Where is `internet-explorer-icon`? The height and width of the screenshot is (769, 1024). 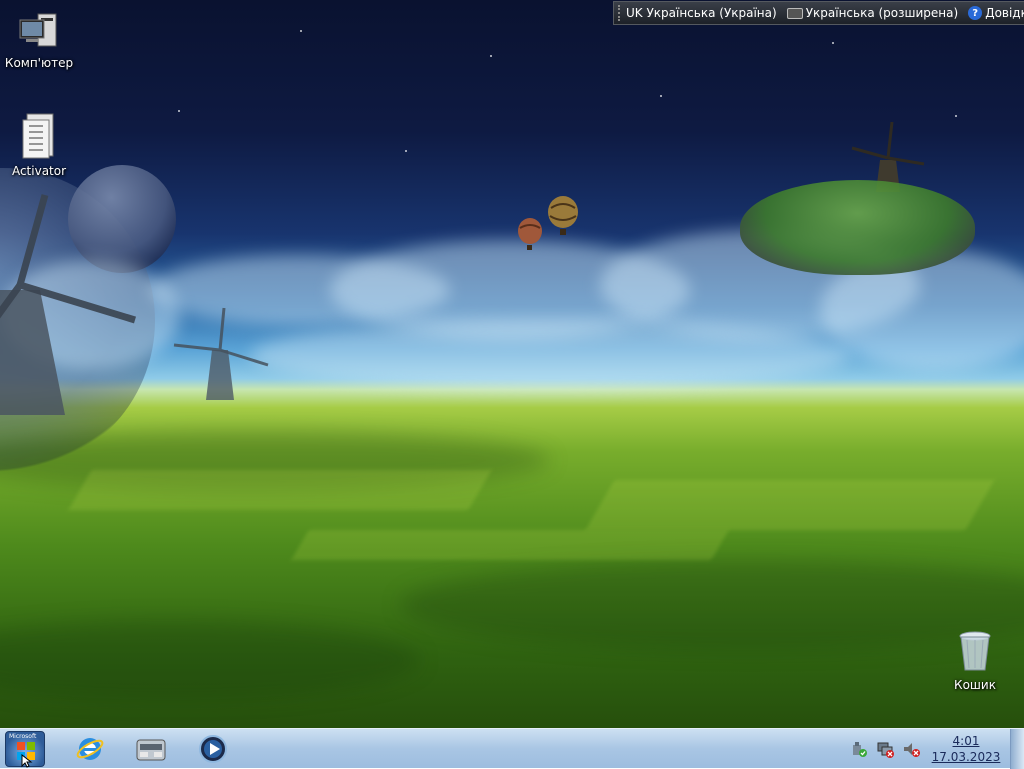 internet-explorer-icon is located at coordinates (90, 749).